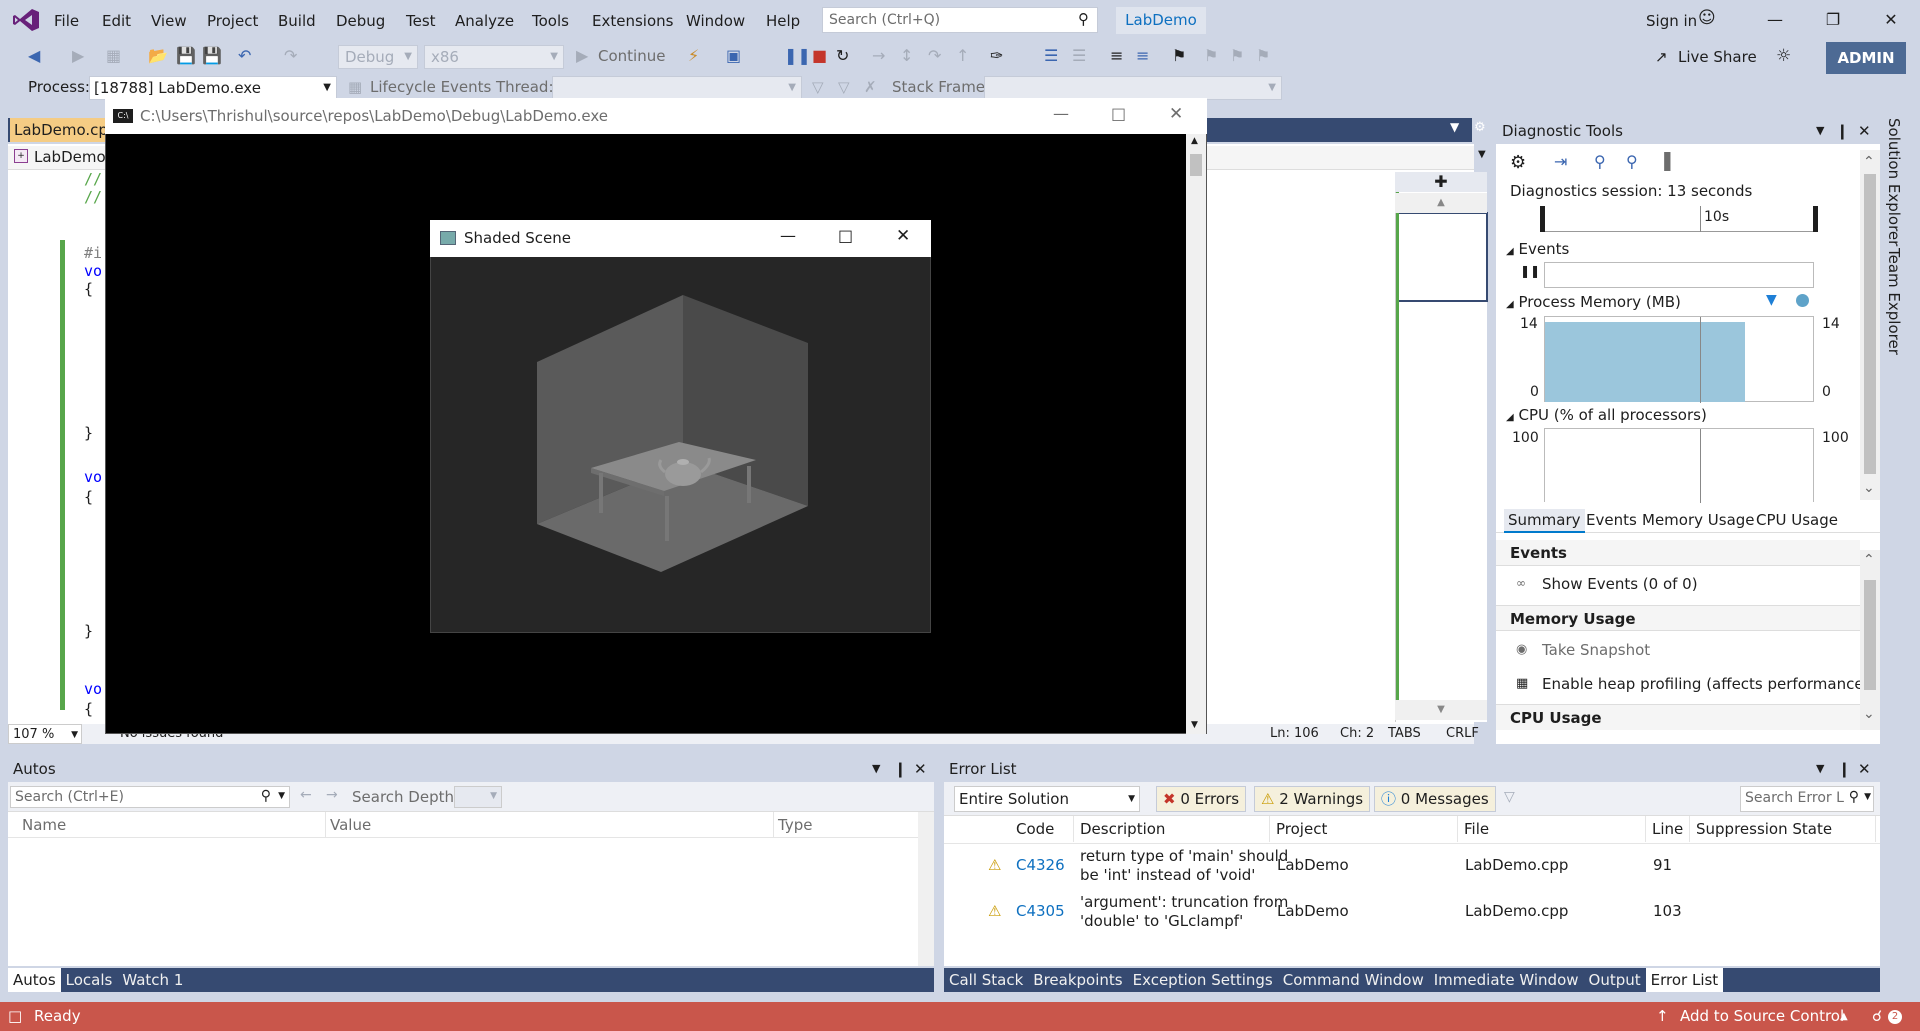  What do you see at coordinates (1312, 799) in the screenshot?
I see `warnings-filter-button: ⚠ 2 Warnings` at bounding box center [1312, 799].